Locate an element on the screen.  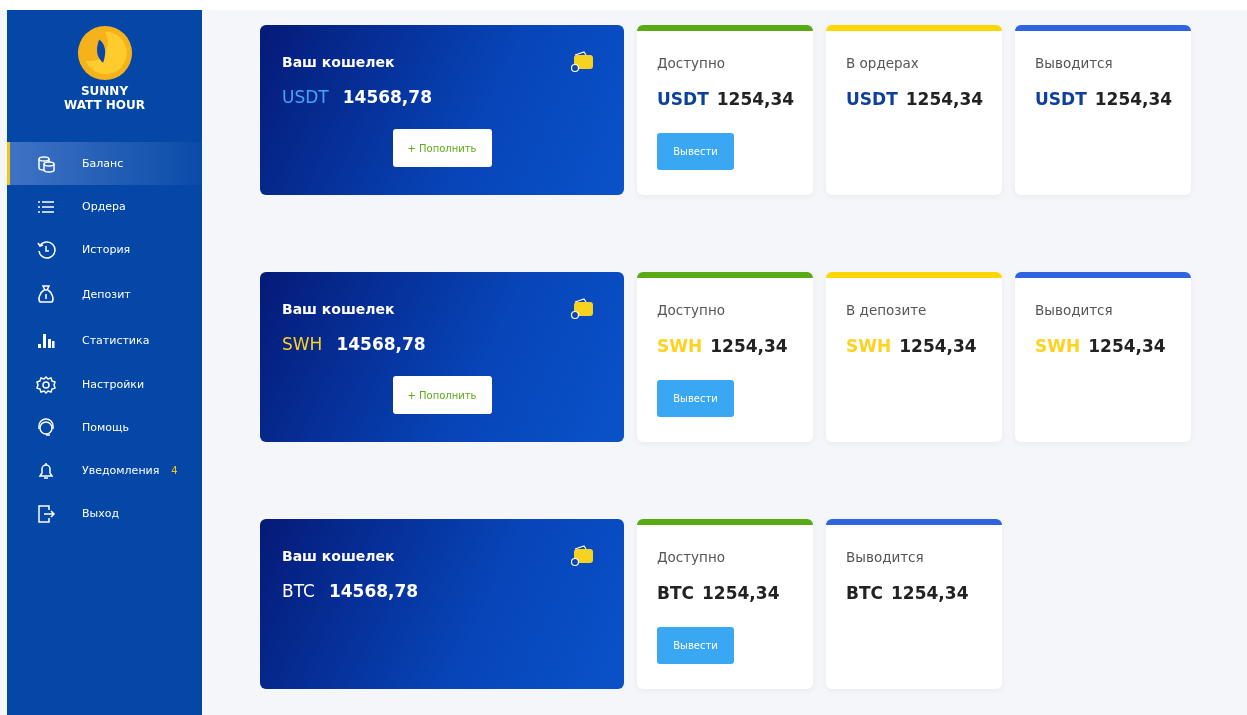
gear-icon is located at coordinates (46, 384).